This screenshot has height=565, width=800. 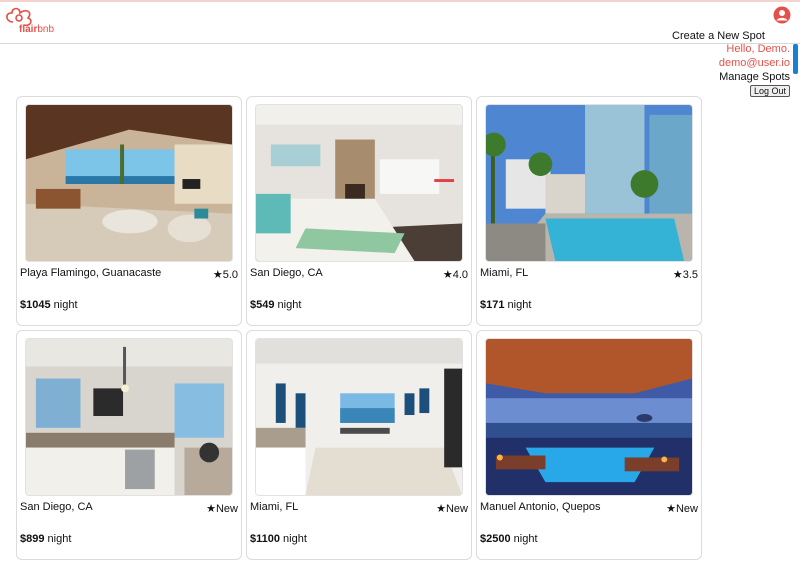 I want to click on spot-card: Miami, FL ★New $1100 night, so click(x=359, y=445).